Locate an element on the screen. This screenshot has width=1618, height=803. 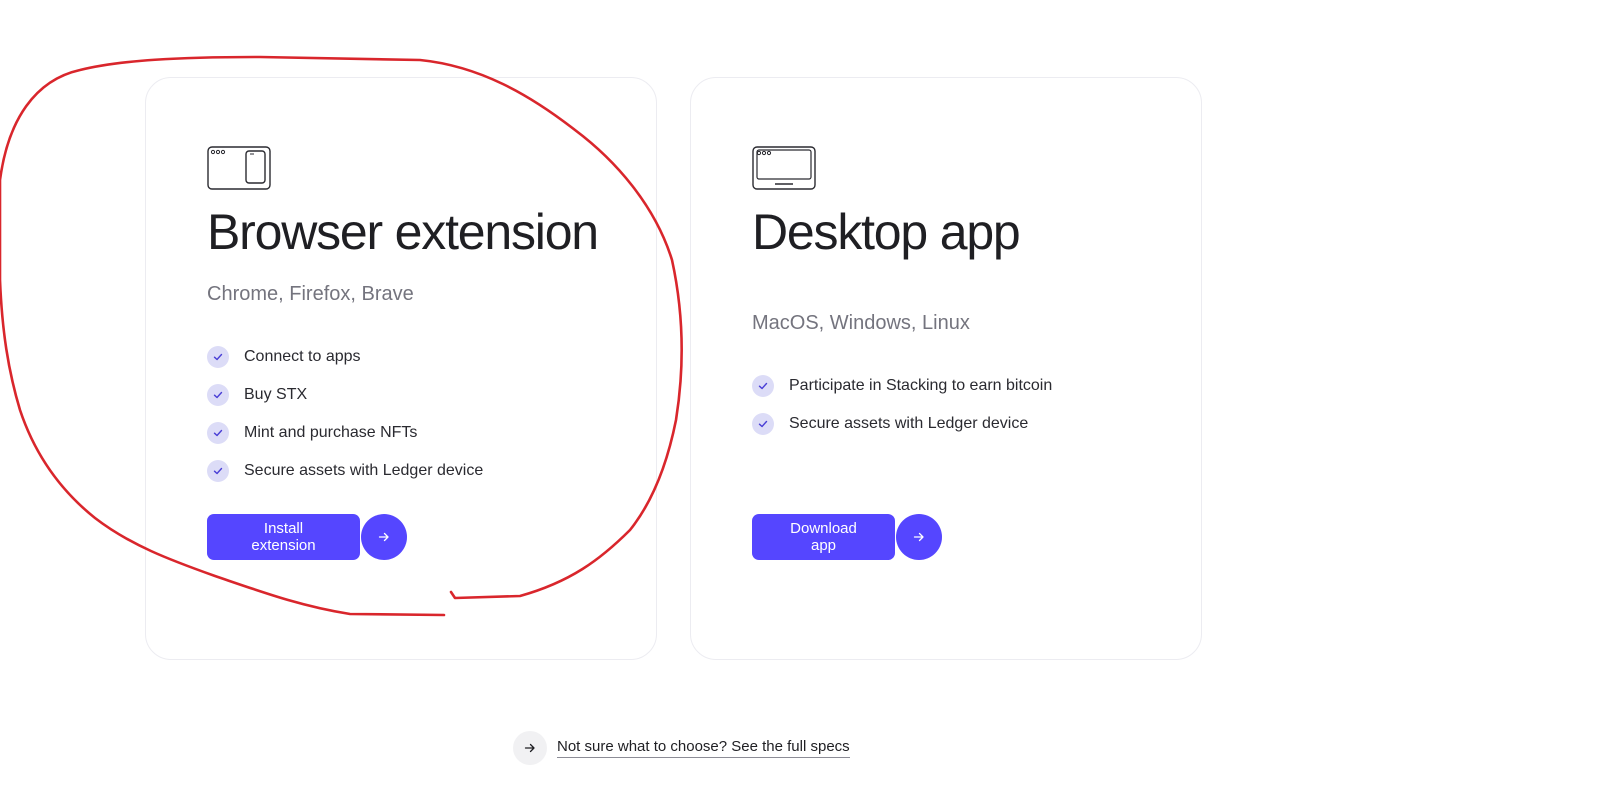
card-title: Browser extension is located at coordinates (403, 232).